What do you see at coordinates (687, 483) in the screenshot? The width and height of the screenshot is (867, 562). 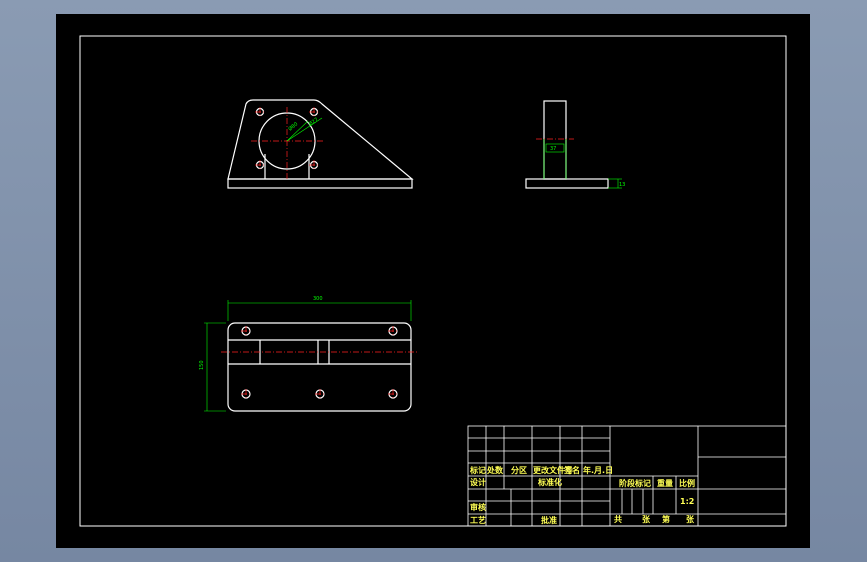 I see `tb-scale-label: 比例` at bounding box center [687, 483].